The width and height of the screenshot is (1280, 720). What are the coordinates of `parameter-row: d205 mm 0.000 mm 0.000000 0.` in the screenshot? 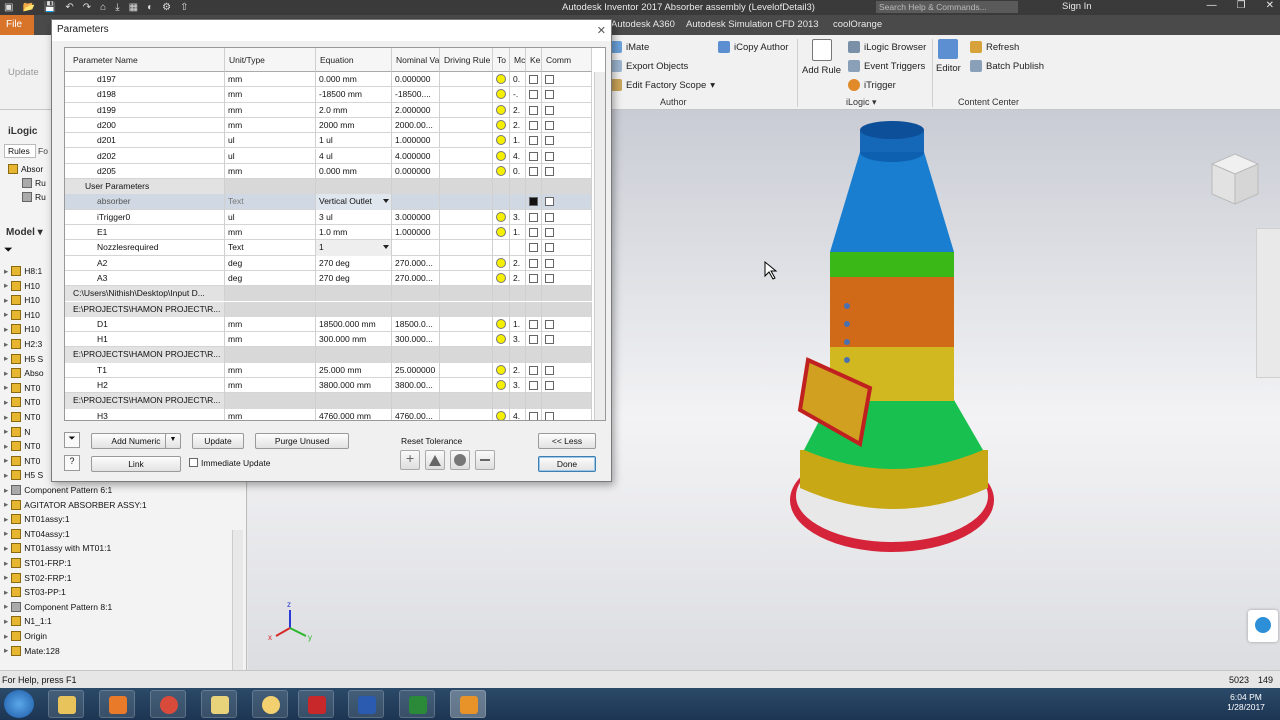 It's located at (328, 171).